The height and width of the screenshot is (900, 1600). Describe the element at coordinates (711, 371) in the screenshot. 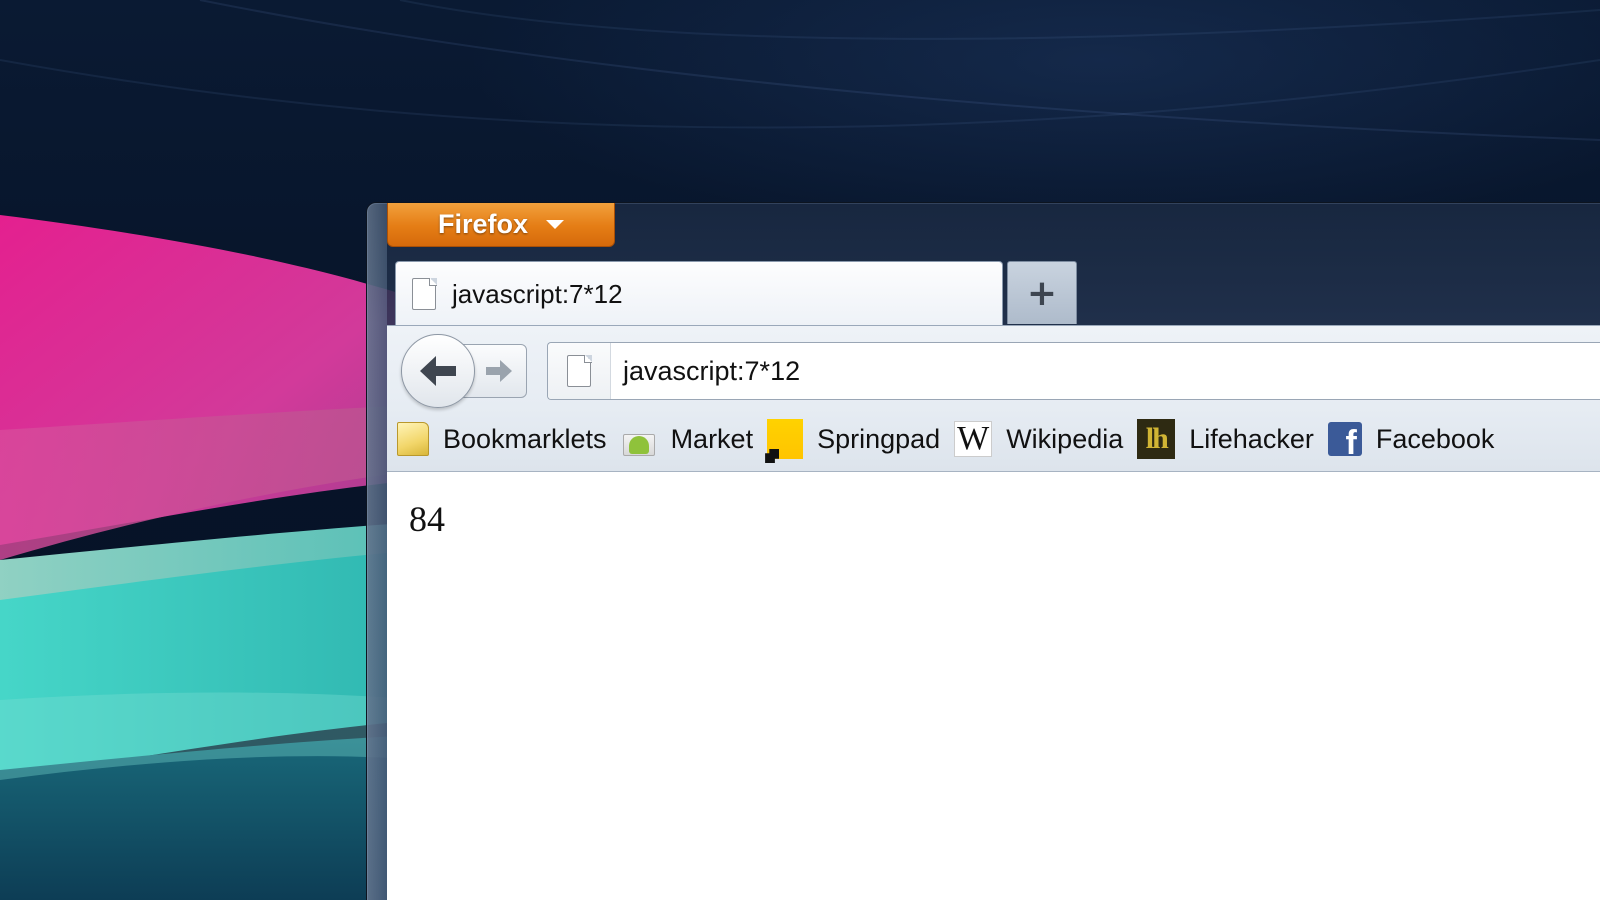

I see `url-text: javascript:7*12` at that location.